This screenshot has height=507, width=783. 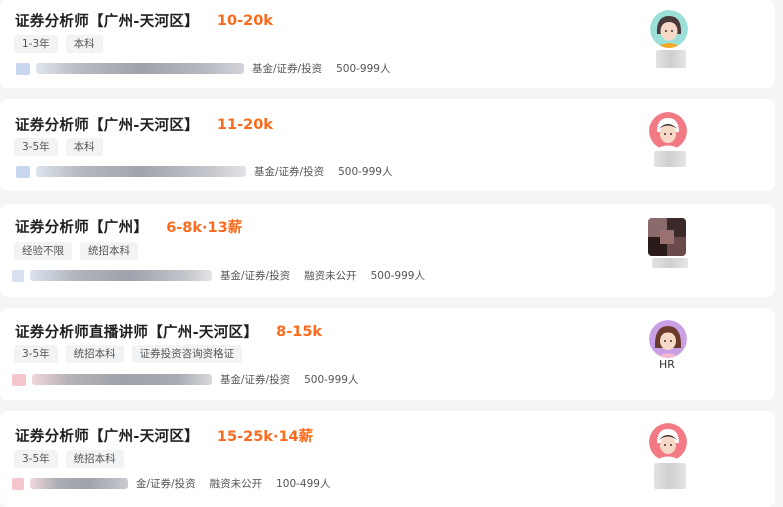 What do you see at coordinates (667, 364) in the screenshot?
I see `recruiter-title: HR` at bounding box center [667, 364].